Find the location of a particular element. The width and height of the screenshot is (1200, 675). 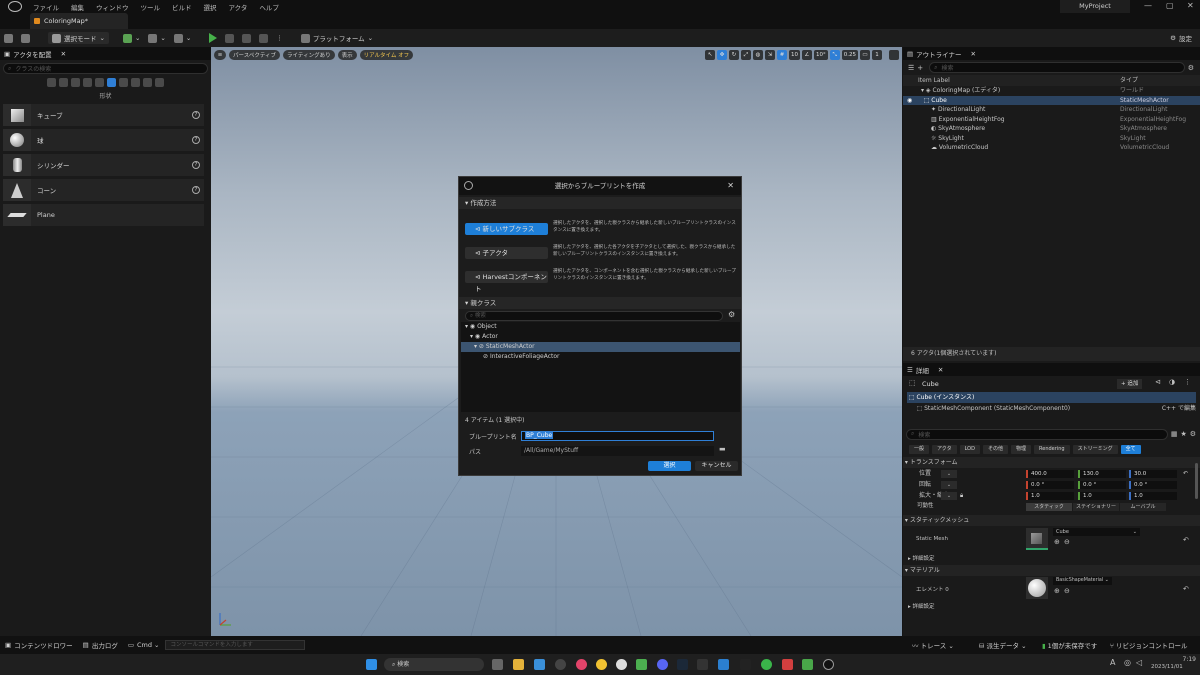

outliner-row: ▾ ◈ ColoringMap (エディタ) ワールド is located at coordinates (1051, 91).